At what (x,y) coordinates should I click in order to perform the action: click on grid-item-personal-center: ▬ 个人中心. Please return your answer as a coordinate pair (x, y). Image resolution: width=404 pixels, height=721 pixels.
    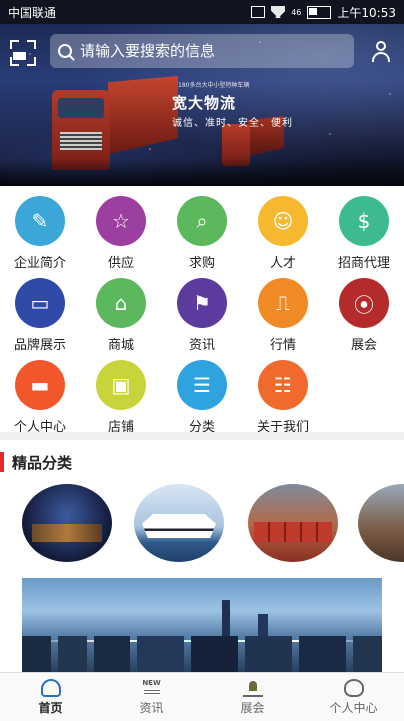
    Looking at the image, I should click on (40, 395).